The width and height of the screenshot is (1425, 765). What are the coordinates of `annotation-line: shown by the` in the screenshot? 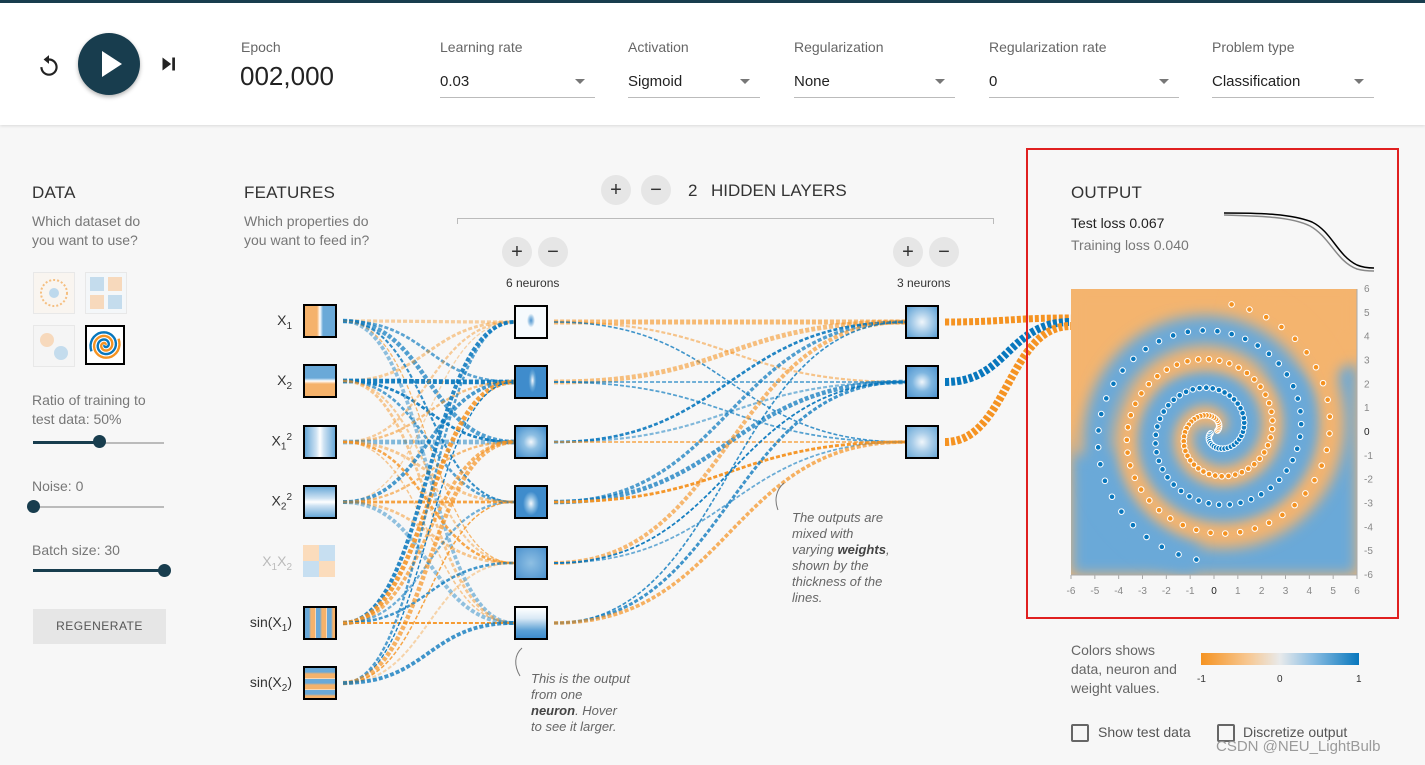 It's located at (830, 565).